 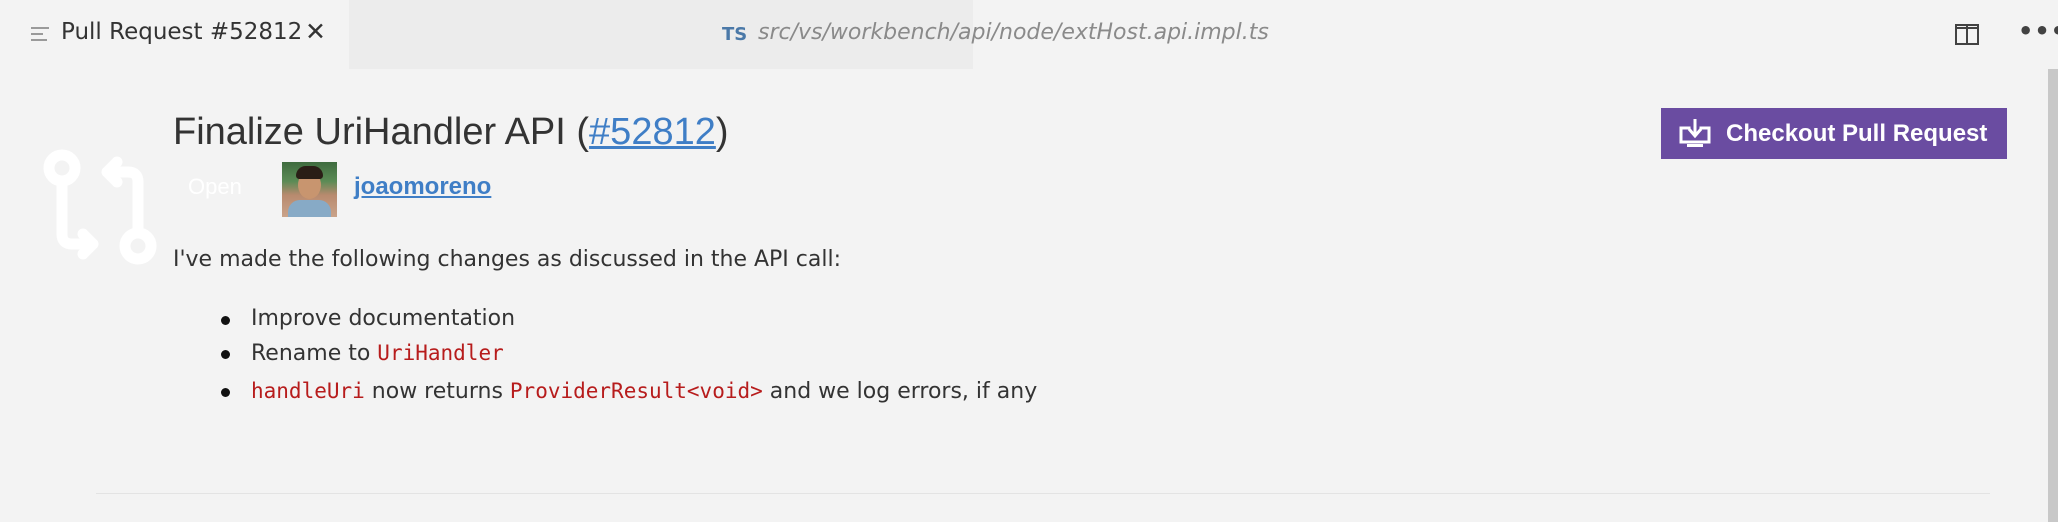 I want to click on list-item: Improve documentation, so click(x=628, y=319).